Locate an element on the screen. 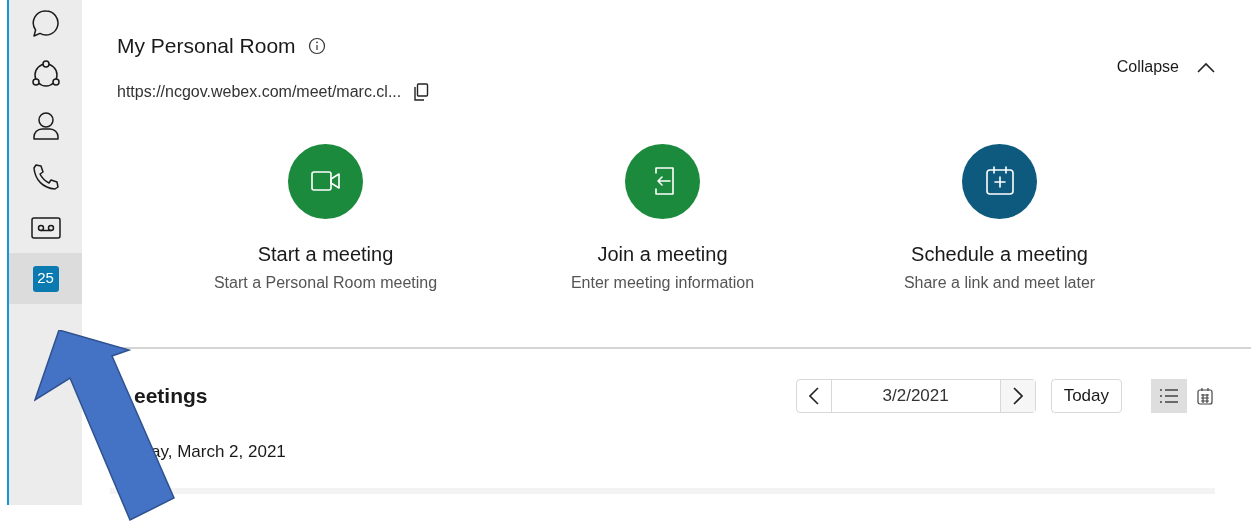 Image resolution: width=1251 pixels, height=524 pixels. action-title: Schedule a meeting is located at coordinates (999, 254).